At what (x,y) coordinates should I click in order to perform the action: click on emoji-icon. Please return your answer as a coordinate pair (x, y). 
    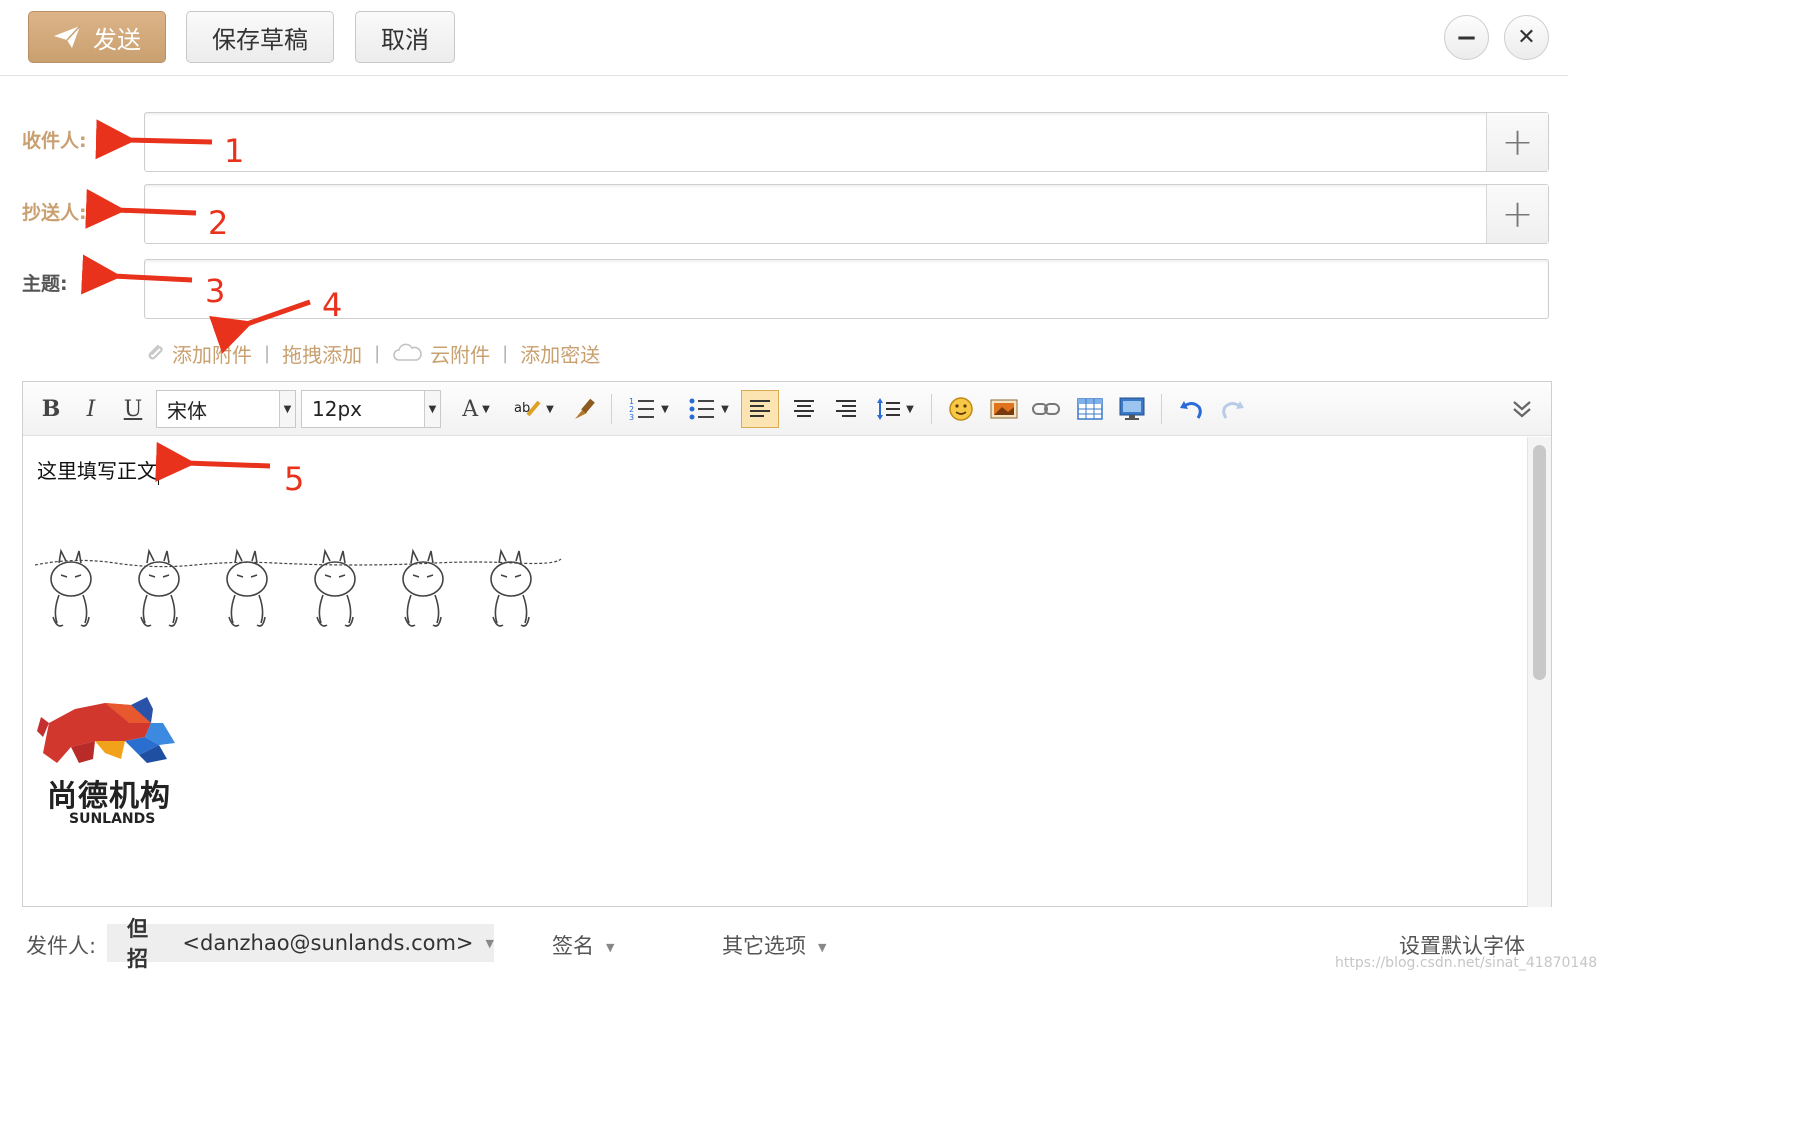
    Looking at the image, I should click on (961, 409).